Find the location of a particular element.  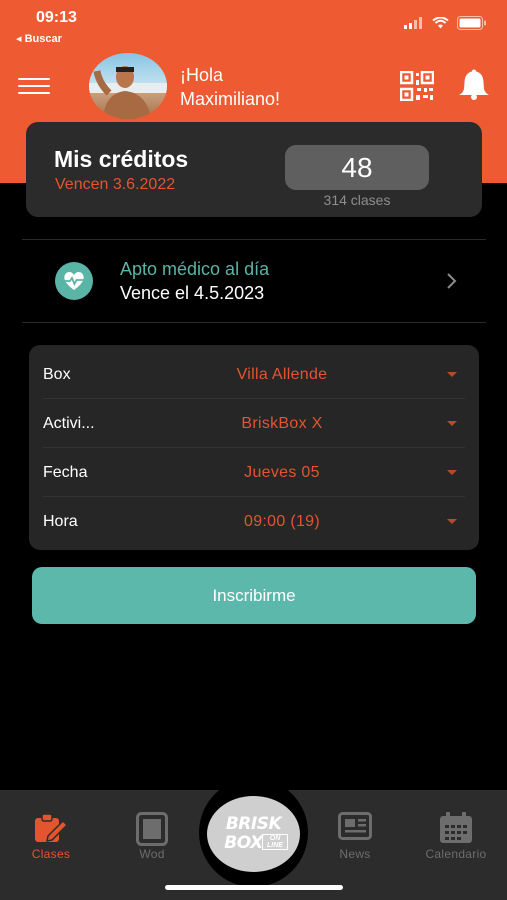

logo-line1: BRISK is located at coordinates (253, 824).